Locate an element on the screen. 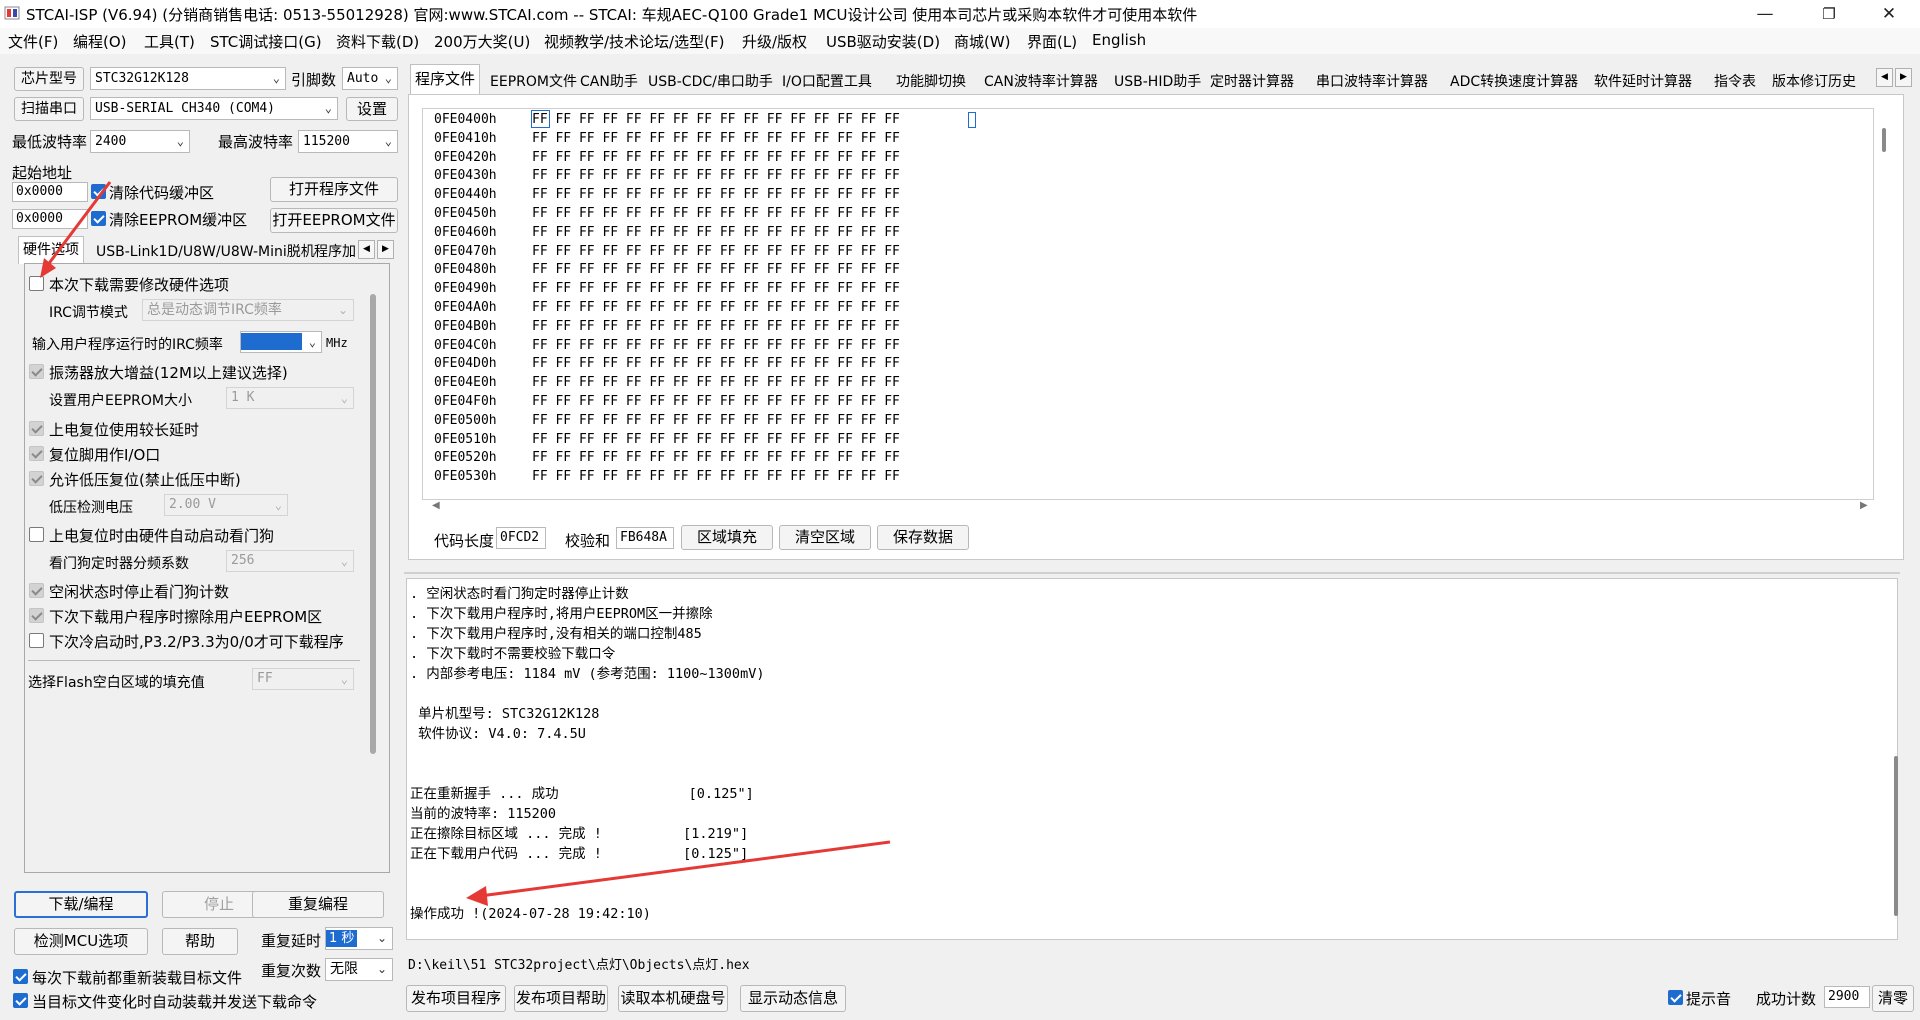 The height and width of the screenshot is (1020, 1920). scroll-right-icon: ▶ is located at coordinates (1864, 505).